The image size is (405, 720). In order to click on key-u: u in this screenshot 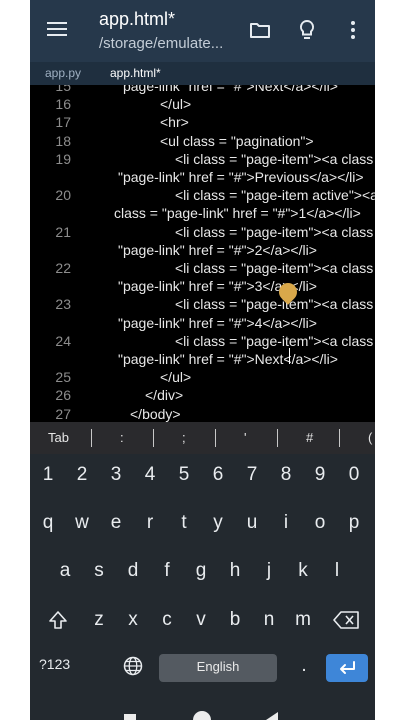, I will do `click(252, 523)`.